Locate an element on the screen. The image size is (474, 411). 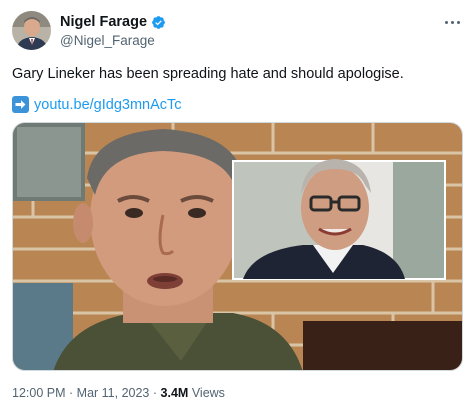
more-options-icon is located at coordinates (452, 22).